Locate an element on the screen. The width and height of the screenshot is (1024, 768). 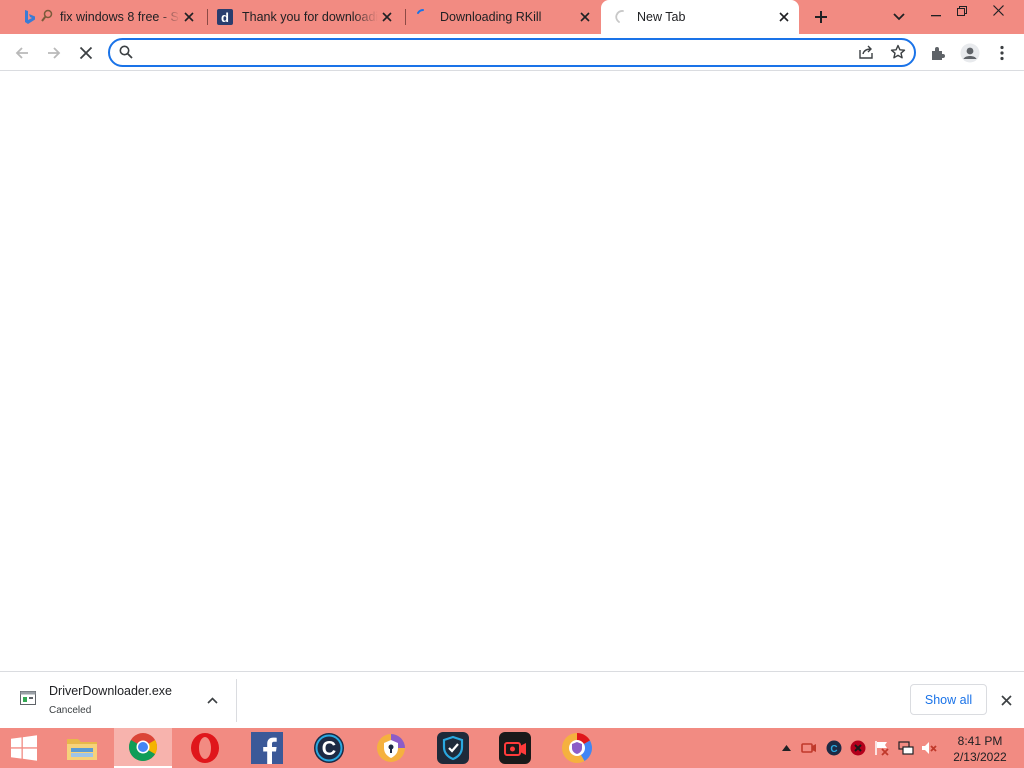
screen-recorder-icon is located at coordinates (515, 748).